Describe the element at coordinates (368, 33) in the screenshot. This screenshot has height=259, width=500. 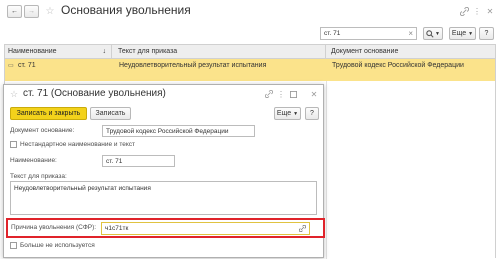
I see `search-input: ст. 71 ×` at that location.